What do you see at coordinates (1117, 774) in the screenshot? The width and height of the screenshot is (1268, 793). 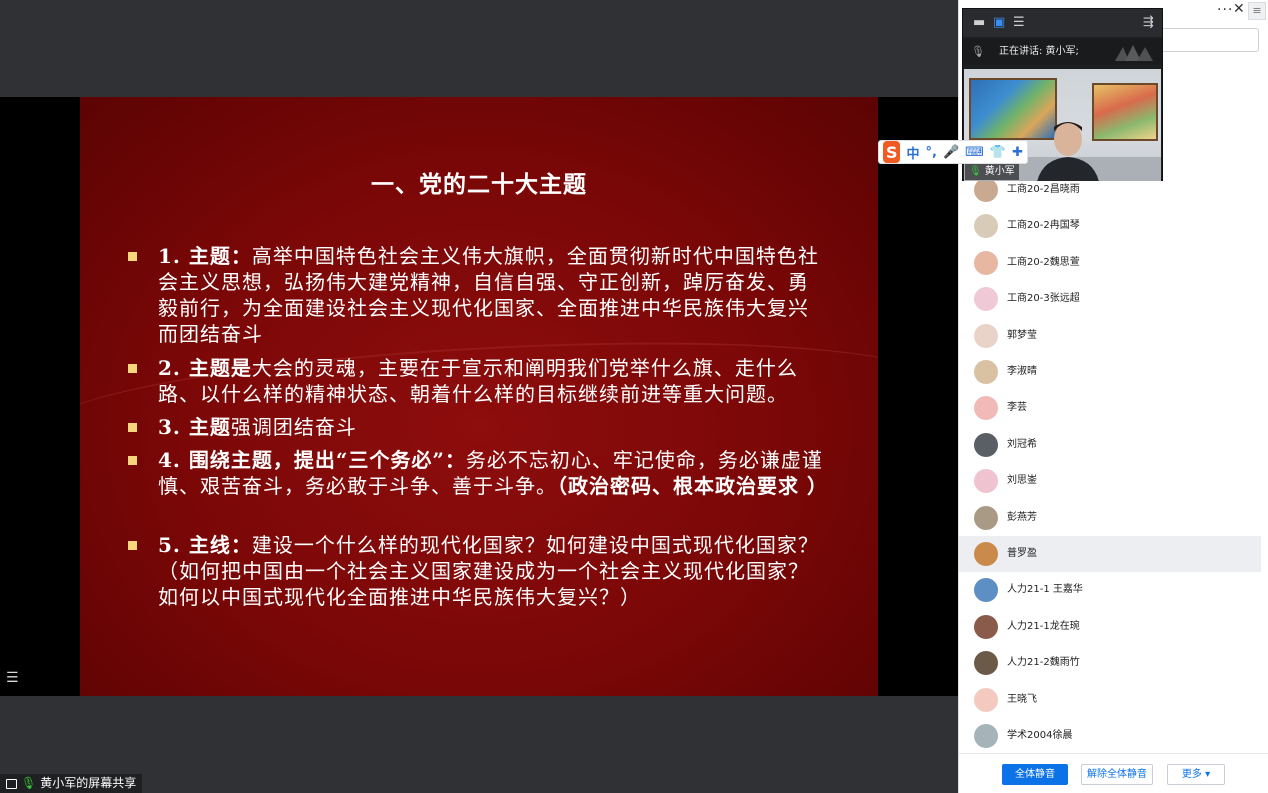 I see `unmute-all-button: 解除全体静音` at bounding box center [1117, 774].